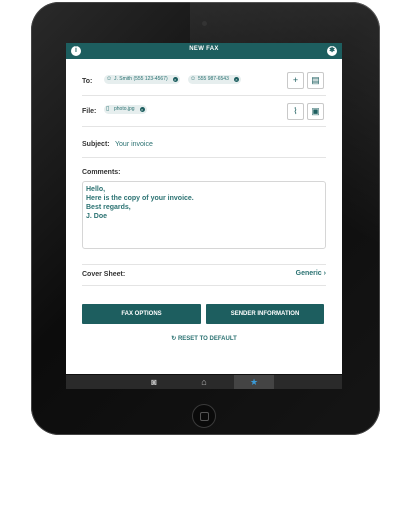  Describe the element at coordinates (154, 382) in the screenshot. I see `camera-icon: ◙` at that location.